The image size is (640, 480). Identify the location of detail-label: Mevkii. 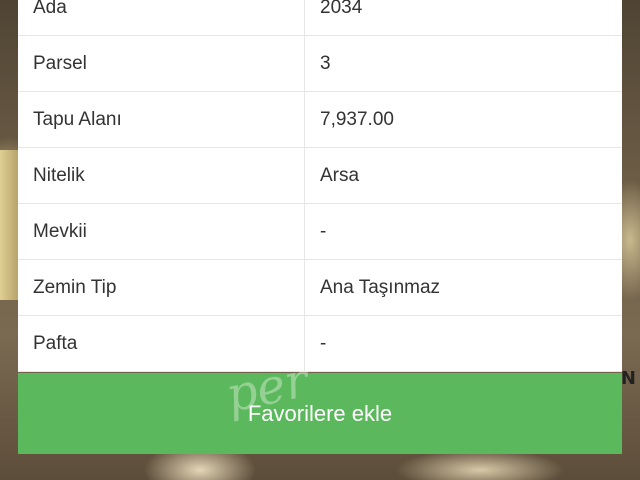
(161, 231).